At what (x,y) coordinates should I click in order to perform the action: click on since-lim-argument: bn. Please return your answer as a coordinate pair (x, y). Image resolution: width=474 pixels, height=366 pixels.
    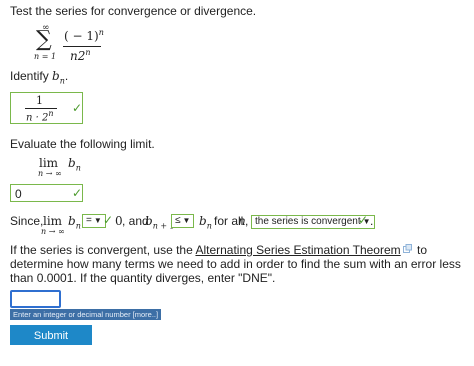
    Looking at the image, I should click on (74, 222).